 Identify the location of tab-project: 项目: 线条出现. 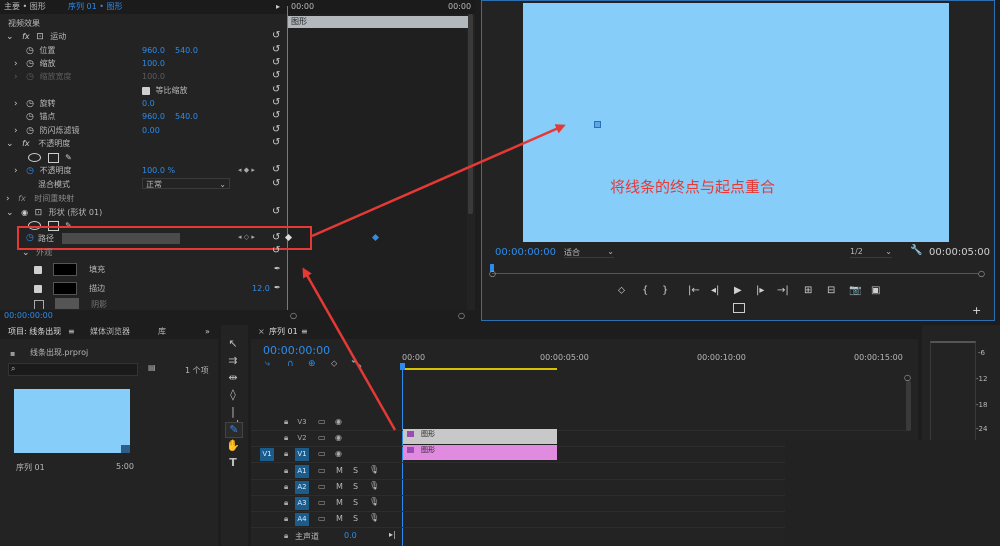
(34, 332).